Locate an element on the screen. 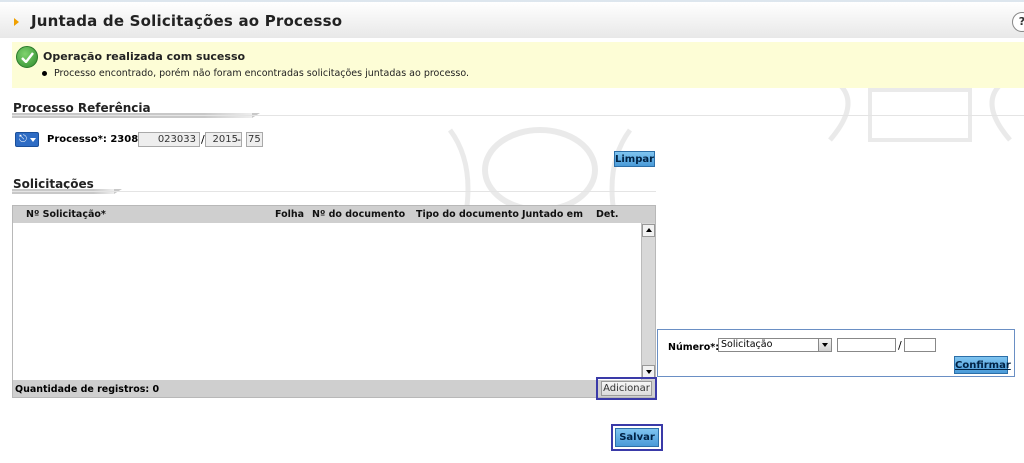 The height and width of the screenshot is (463, 1024). check-icon is located at coordinates (27, 57).